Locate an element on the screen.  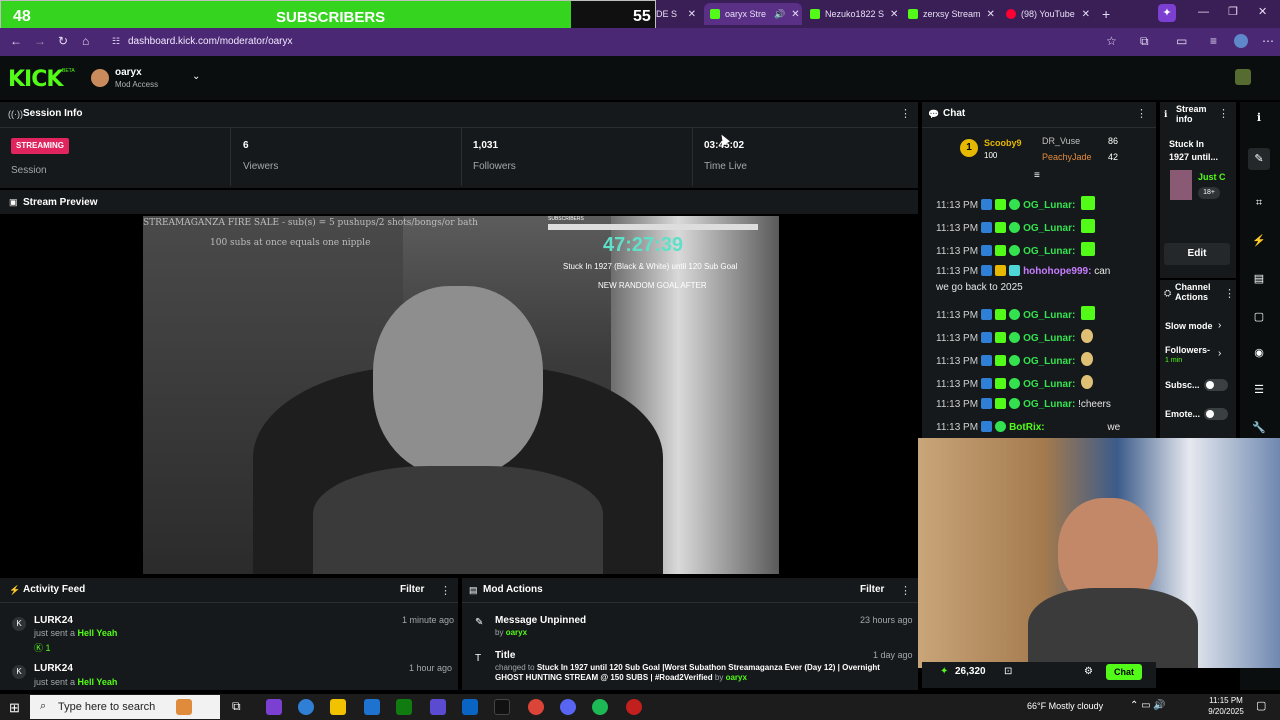
slow-mode-label: Slow mode is located at coordinates (1189, 326).